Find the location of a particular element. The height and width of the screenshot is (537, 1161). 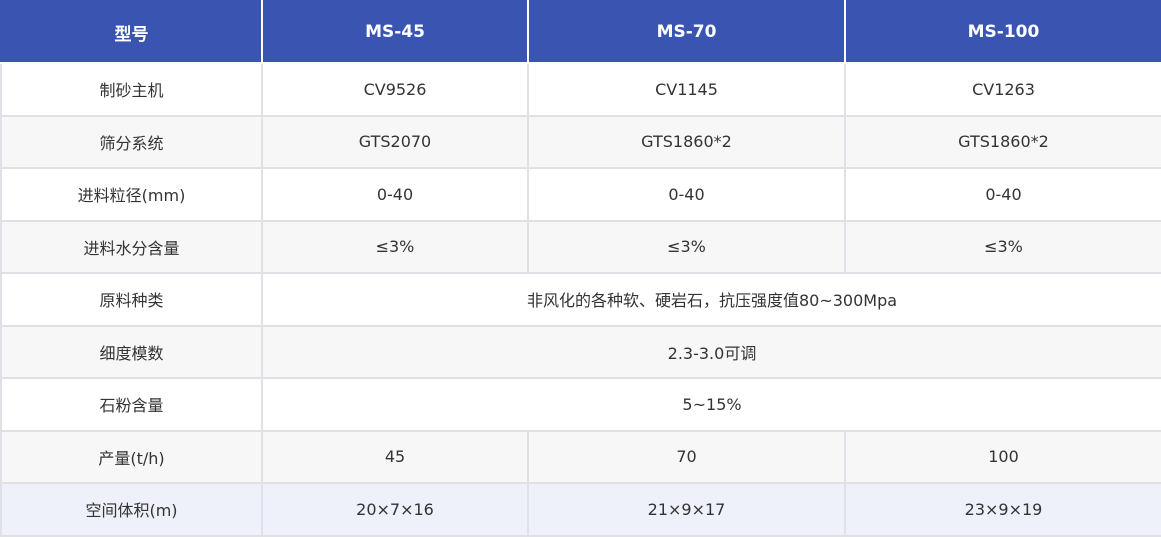

table-row: 进料粒径(mm) 0-40 0-40 0-40 is located at coordinates (580, 194).